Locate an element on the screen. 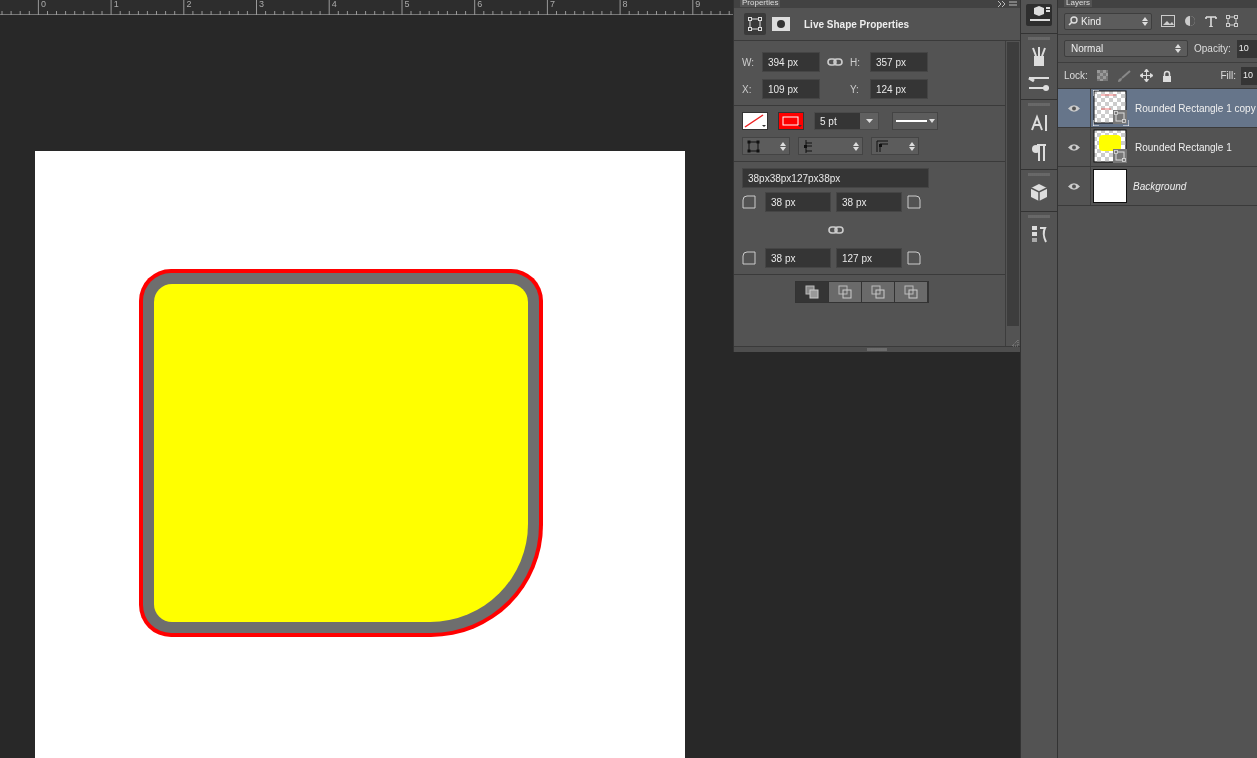 This screenshot has height=758, width=1257. field-label: X: is located at coordinates (747, 89).